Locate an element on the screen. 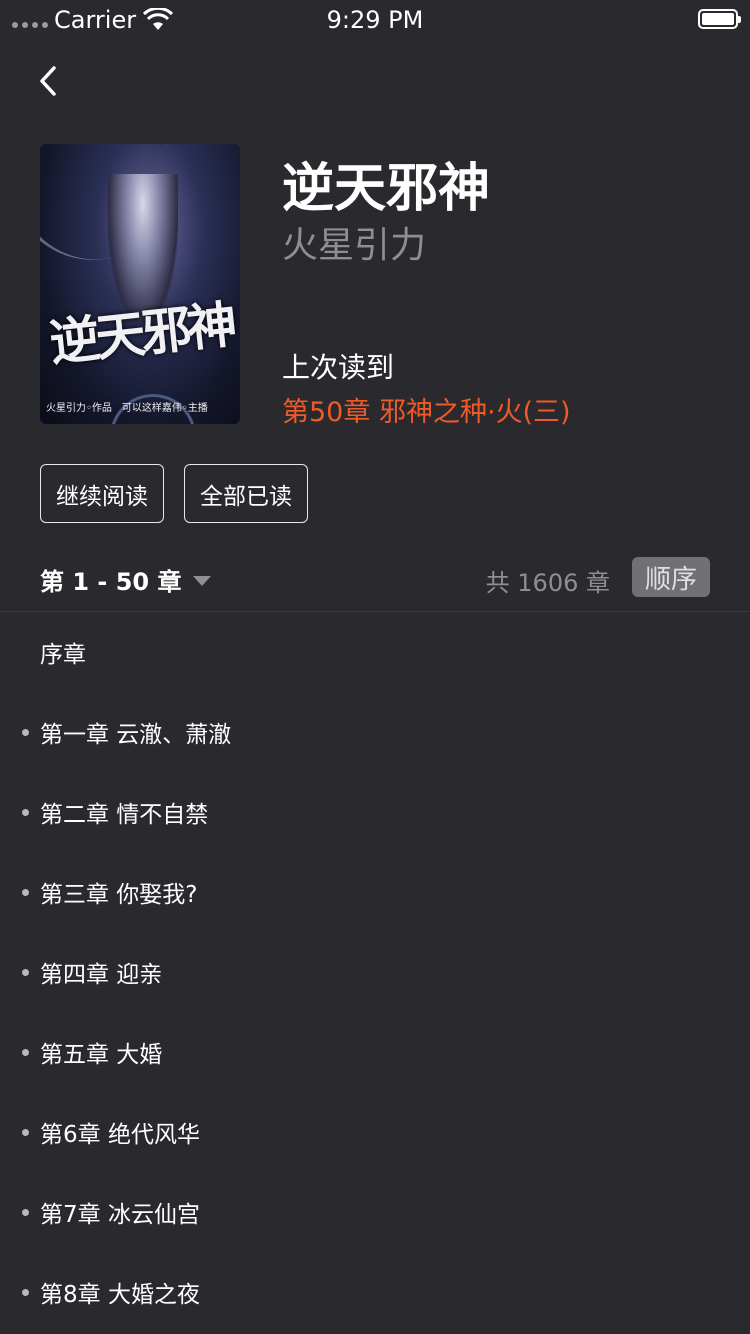  chapter-row: 第一章 云澈、萧澈 is located at coordinates (375, 732).